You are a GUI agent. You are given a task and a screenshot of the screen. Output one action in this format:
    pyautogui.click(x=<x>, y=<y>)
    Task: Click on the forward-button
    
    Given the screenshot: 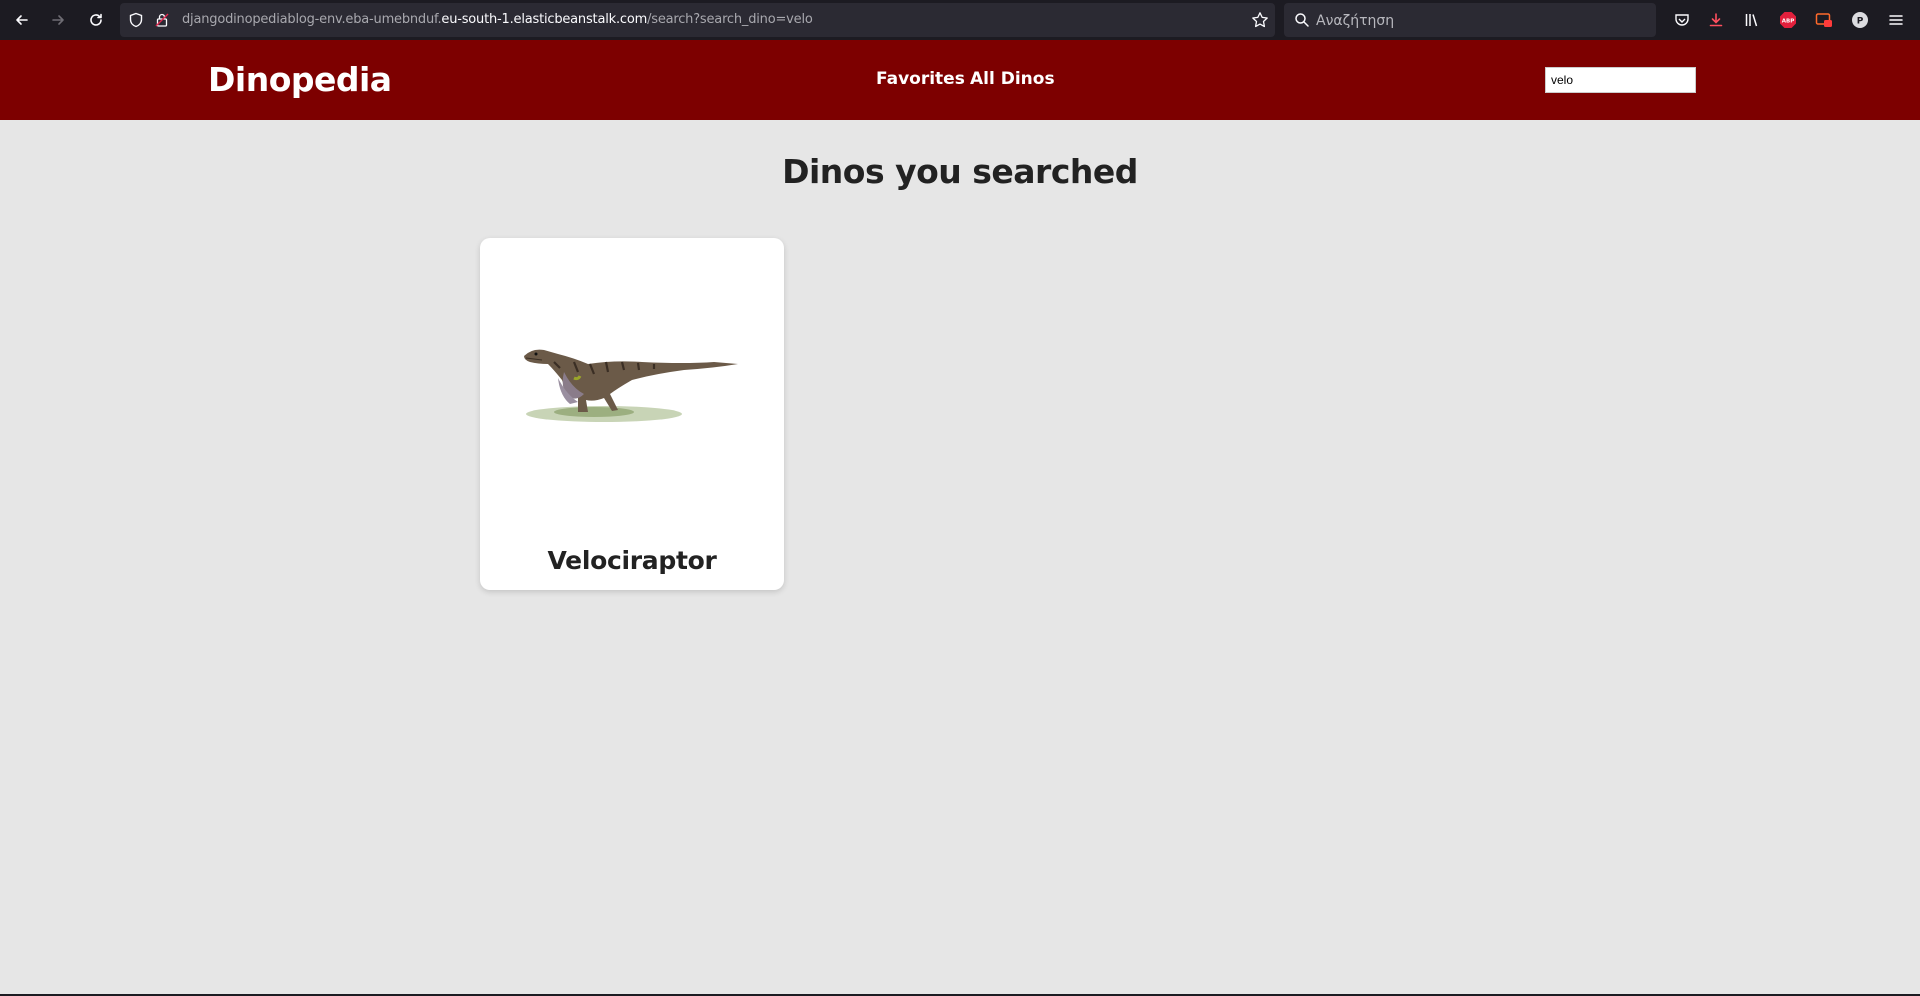 What is the action you would take?
    pyautogui.click(x=58, y=20)
    